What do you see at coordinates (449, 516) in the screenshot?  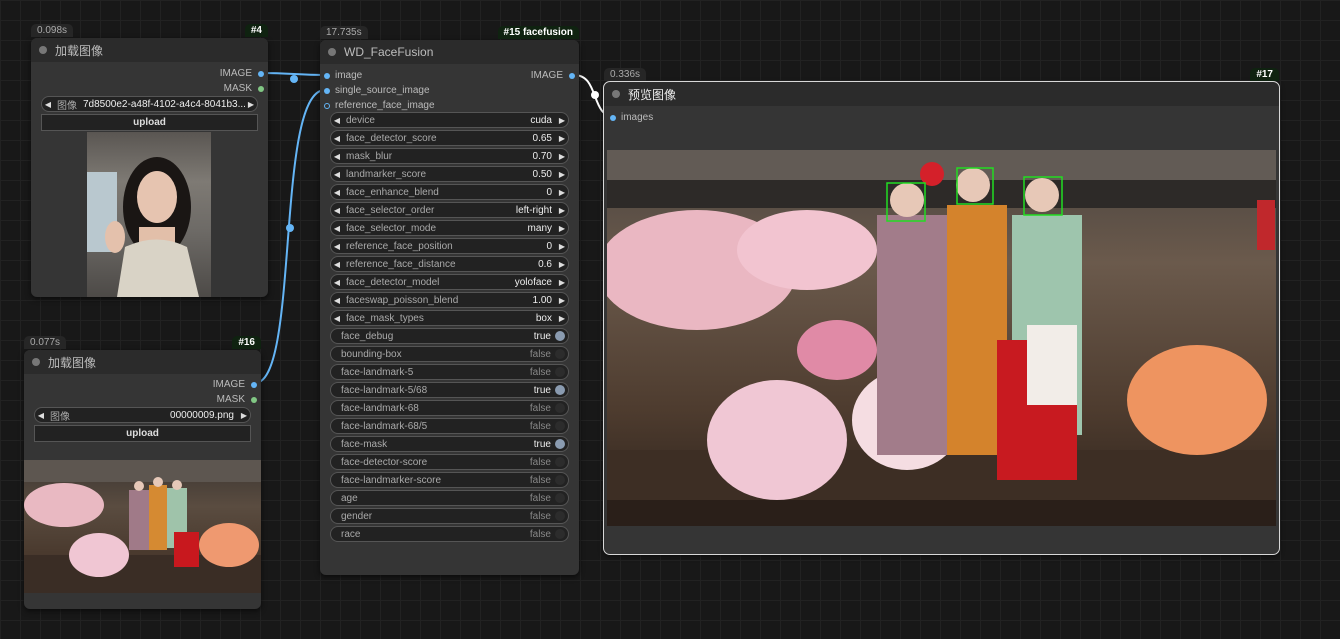 I see `toggle-gender: gender false` at bounding box center [449, 516].